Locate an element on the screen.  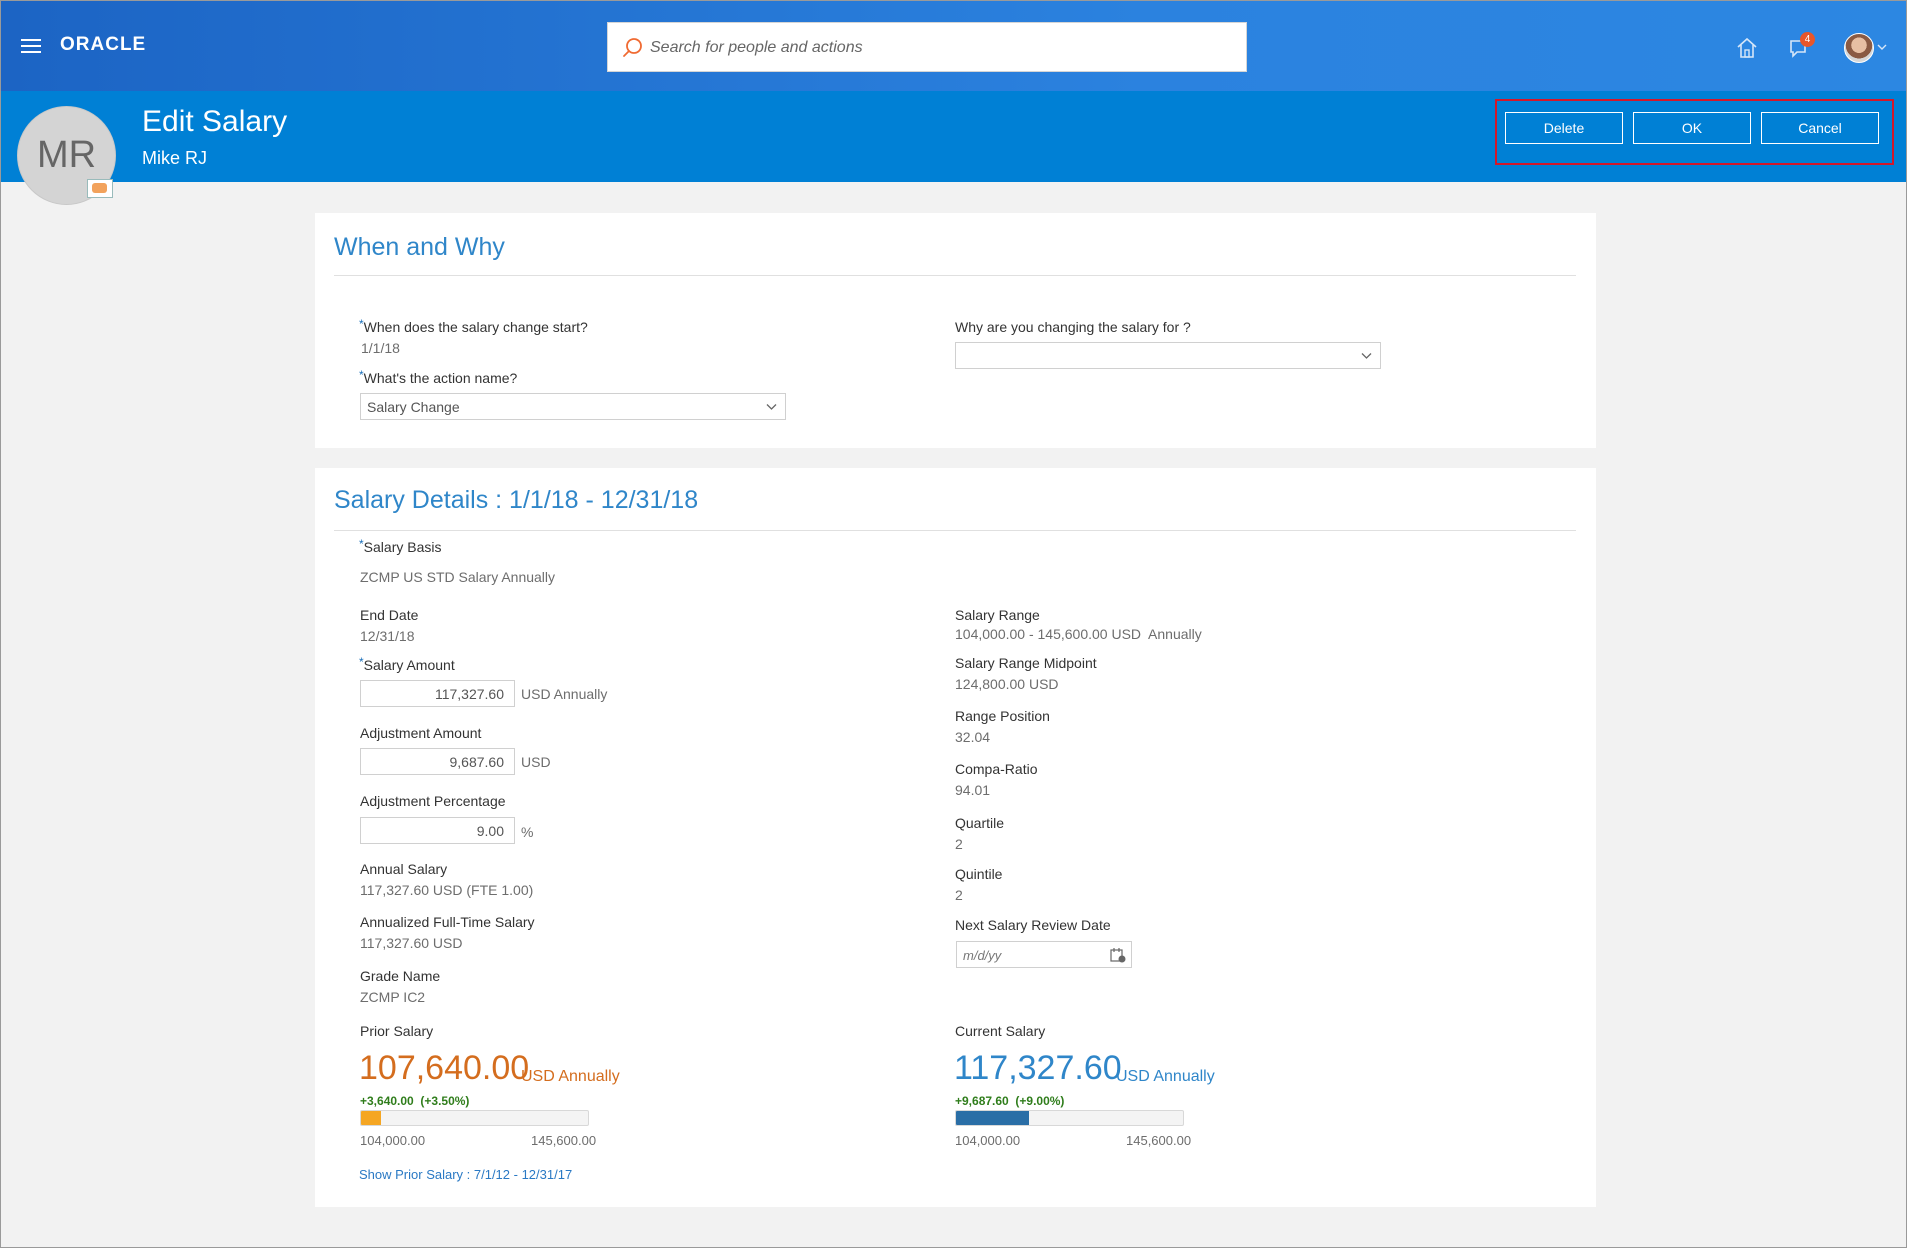
ok-button: OK is located at coordinates (1692, 128).